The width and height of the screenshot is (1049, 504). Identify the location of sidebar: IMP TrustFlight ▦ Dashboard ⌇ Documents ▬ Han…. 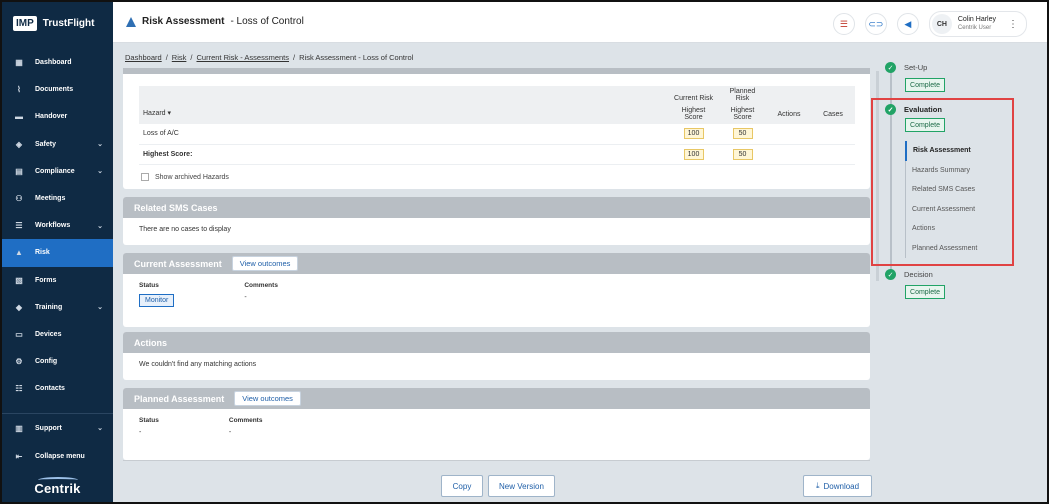
(57, 252).